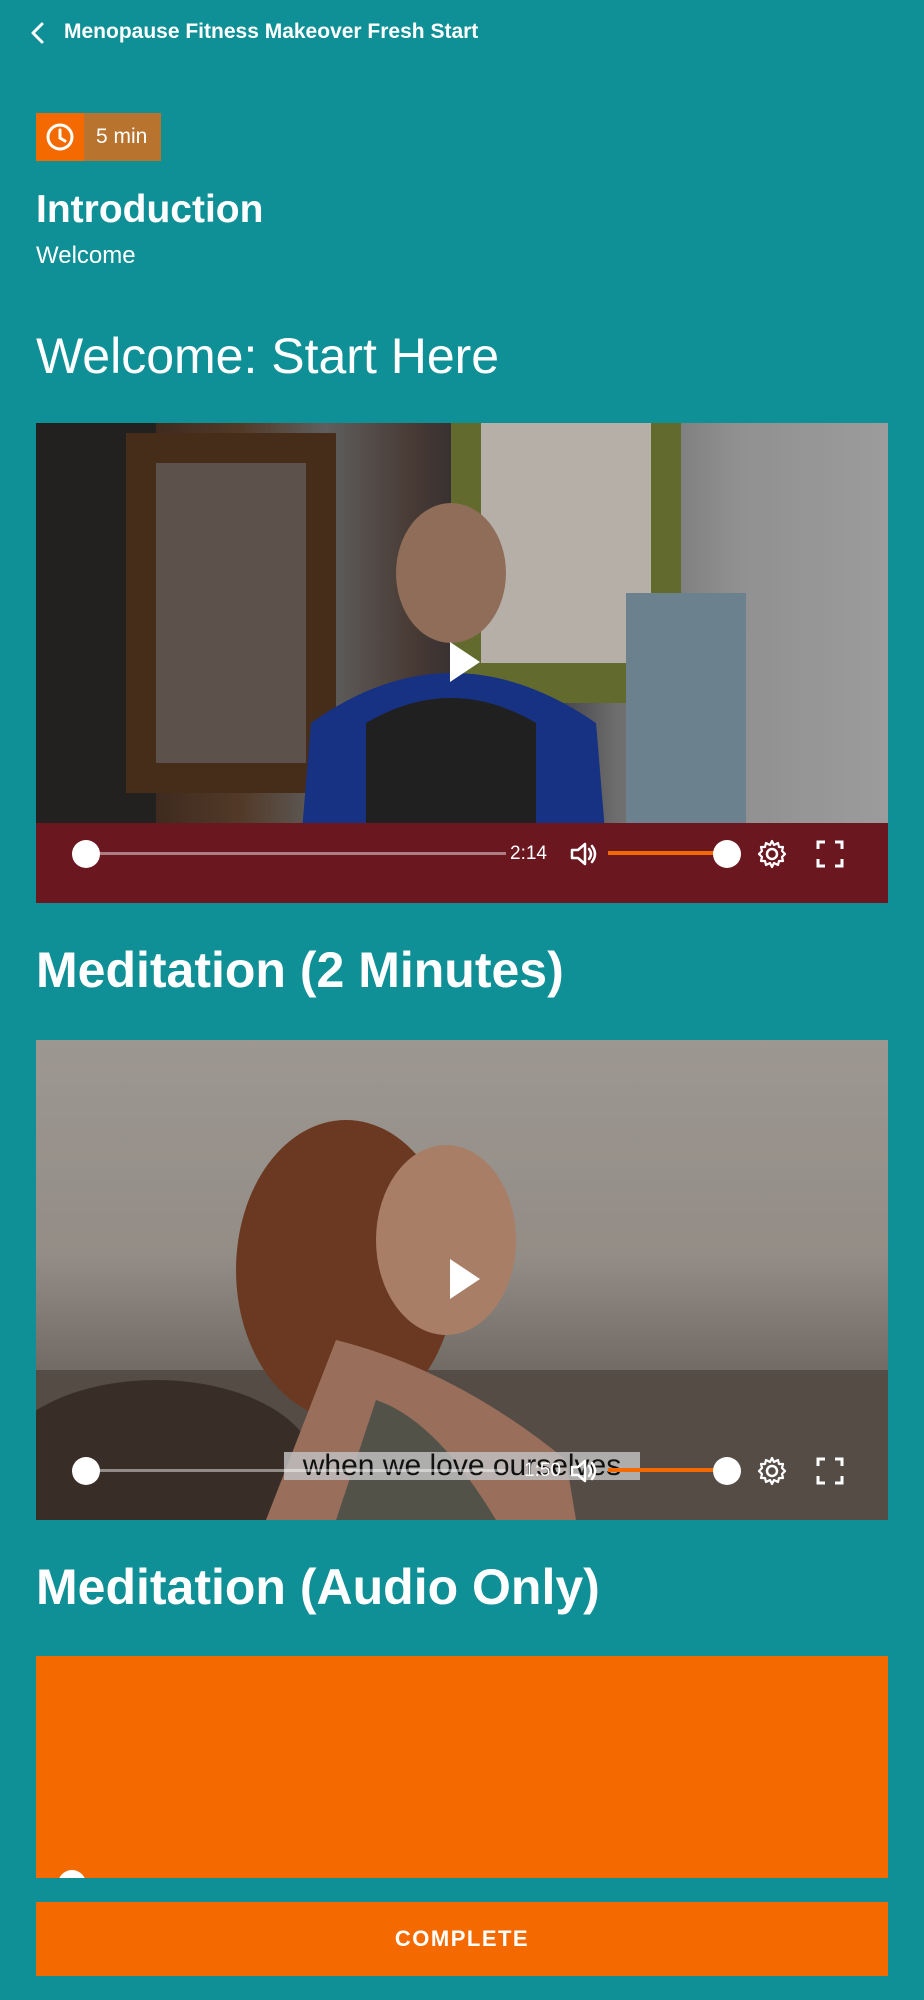 The width and height of the screenshot is (924, 2000). I want to click on audio-player, so click(462, 1767).